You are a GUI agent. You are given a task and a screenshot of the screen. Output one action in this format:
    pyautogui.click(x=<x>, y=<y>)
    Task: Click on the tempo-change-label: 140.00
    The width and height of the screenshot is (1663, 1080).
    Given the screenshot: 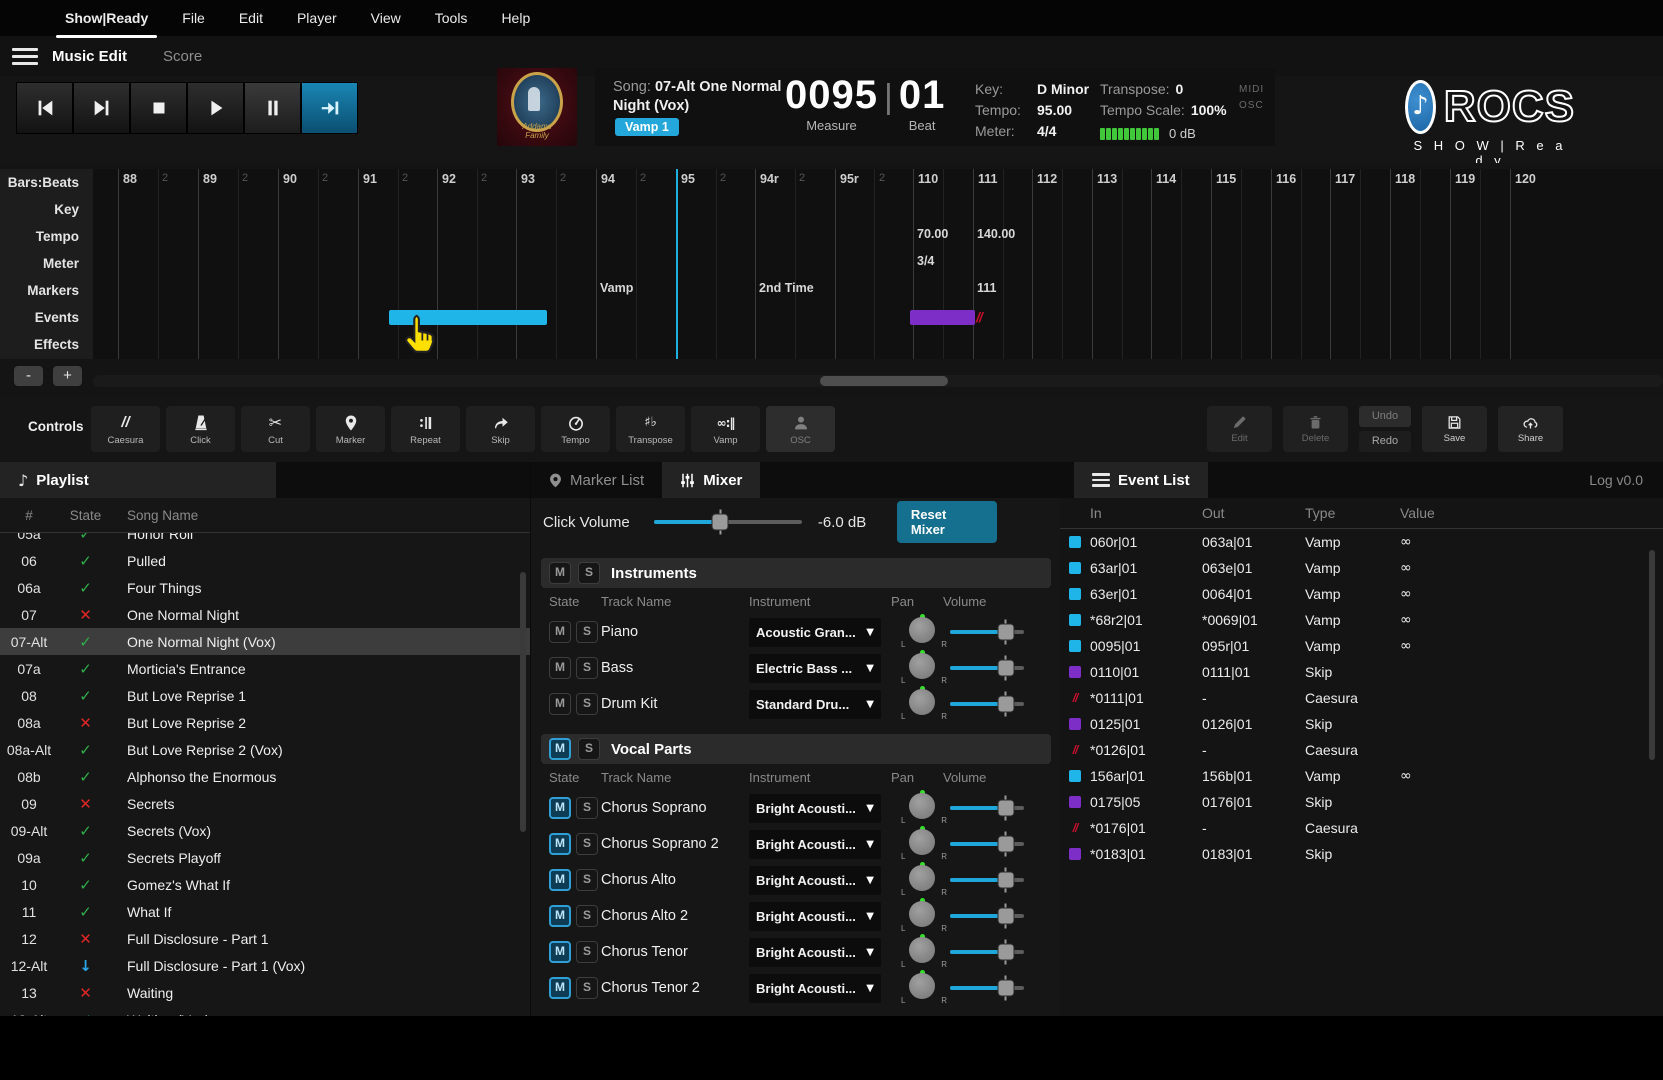 What is the action you would take?
    pyautogui.click(x=996, y=234)
    